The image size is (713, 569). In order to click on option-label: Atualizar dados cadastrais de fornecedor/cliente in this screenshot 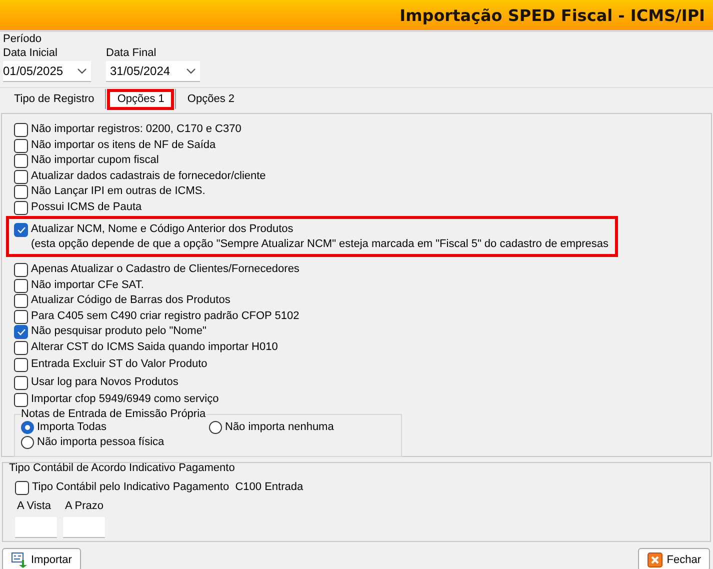, I will do `click(148, 176)`.